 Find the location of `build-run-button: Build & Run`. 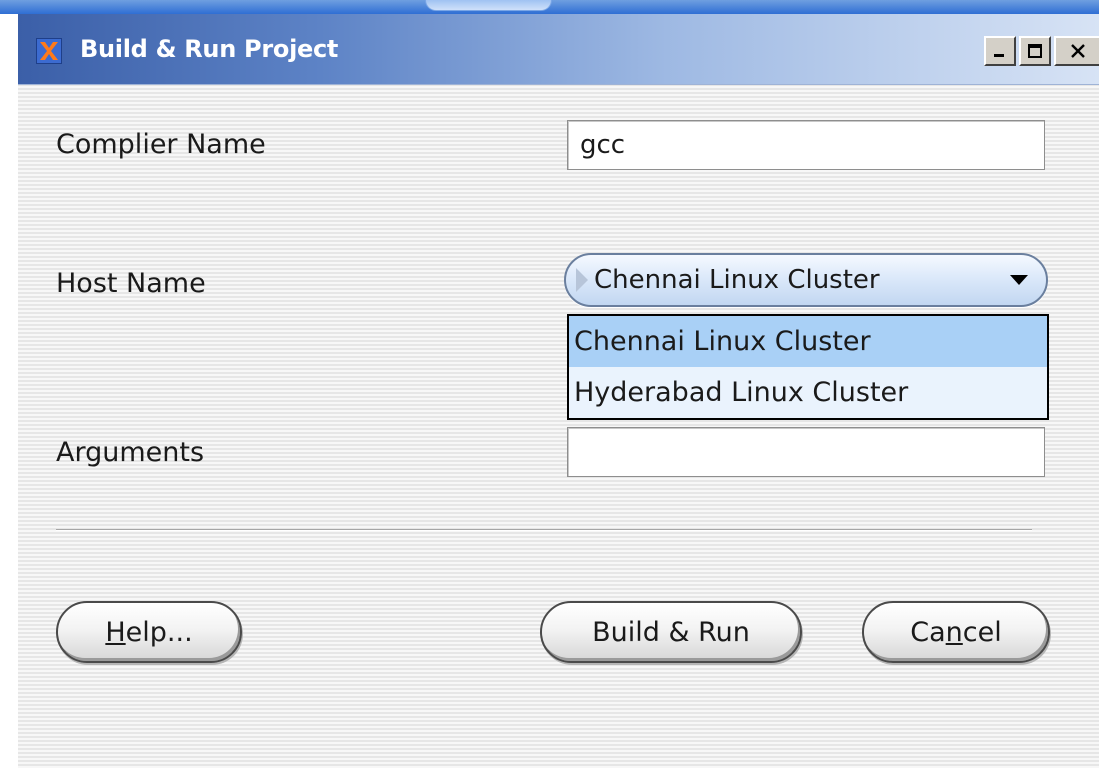

build-run-button: Build & Run is located at coordinates (671, 632).